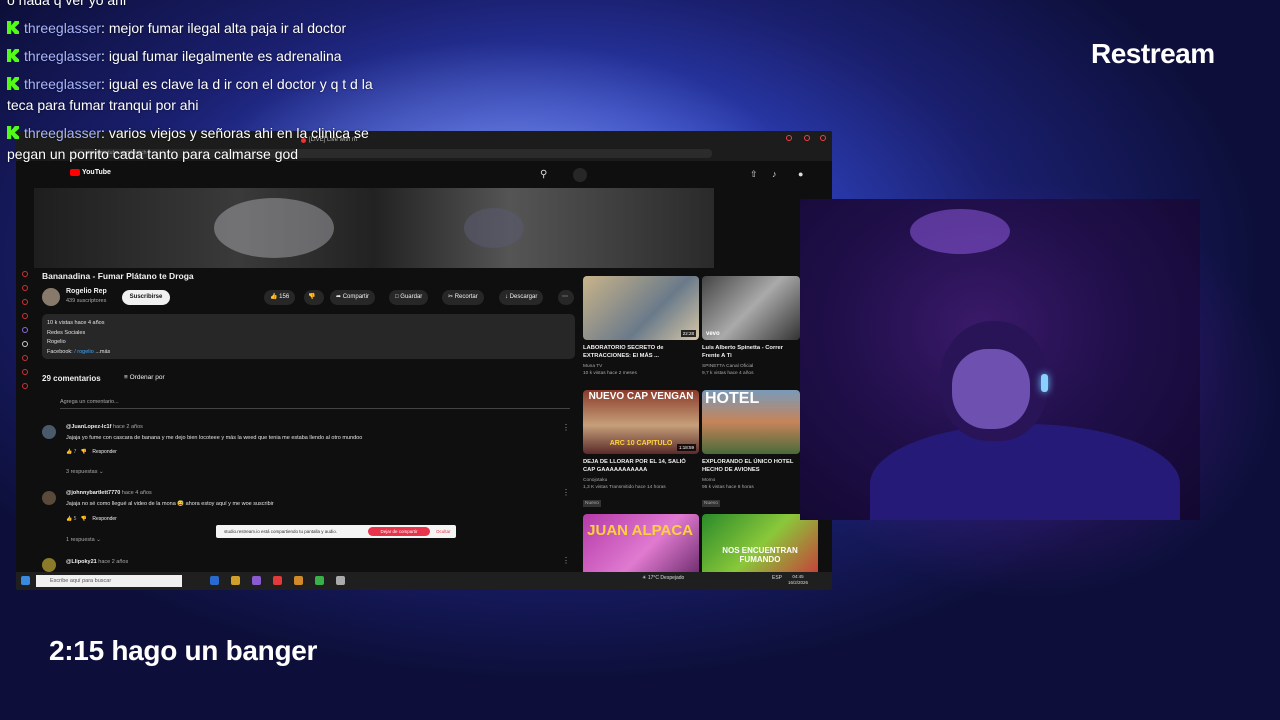  Describe the element at coordinates (543, 174) in the screenshot. I see `search-icon: ⚲` at that location.